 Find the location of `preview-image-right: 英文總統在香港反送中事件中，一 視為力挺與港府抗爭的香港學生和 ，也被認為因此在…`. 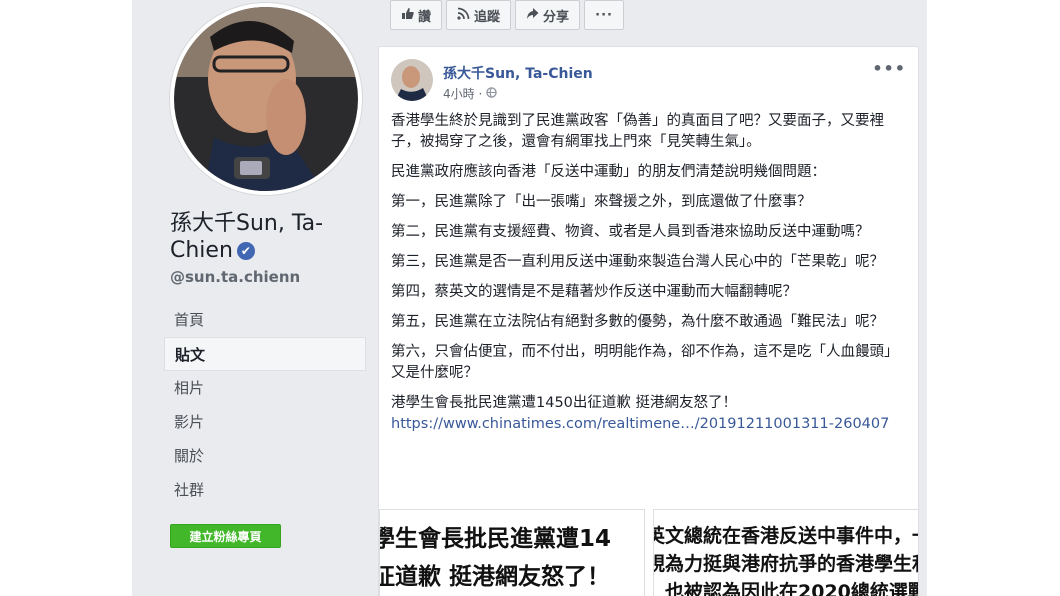

preview-image-right: 英文總統在香港反送中事件中，一 視為力挺與港府抗爭的香港學生和 ，也被認為因此在… is located at coordinates (786, 552).